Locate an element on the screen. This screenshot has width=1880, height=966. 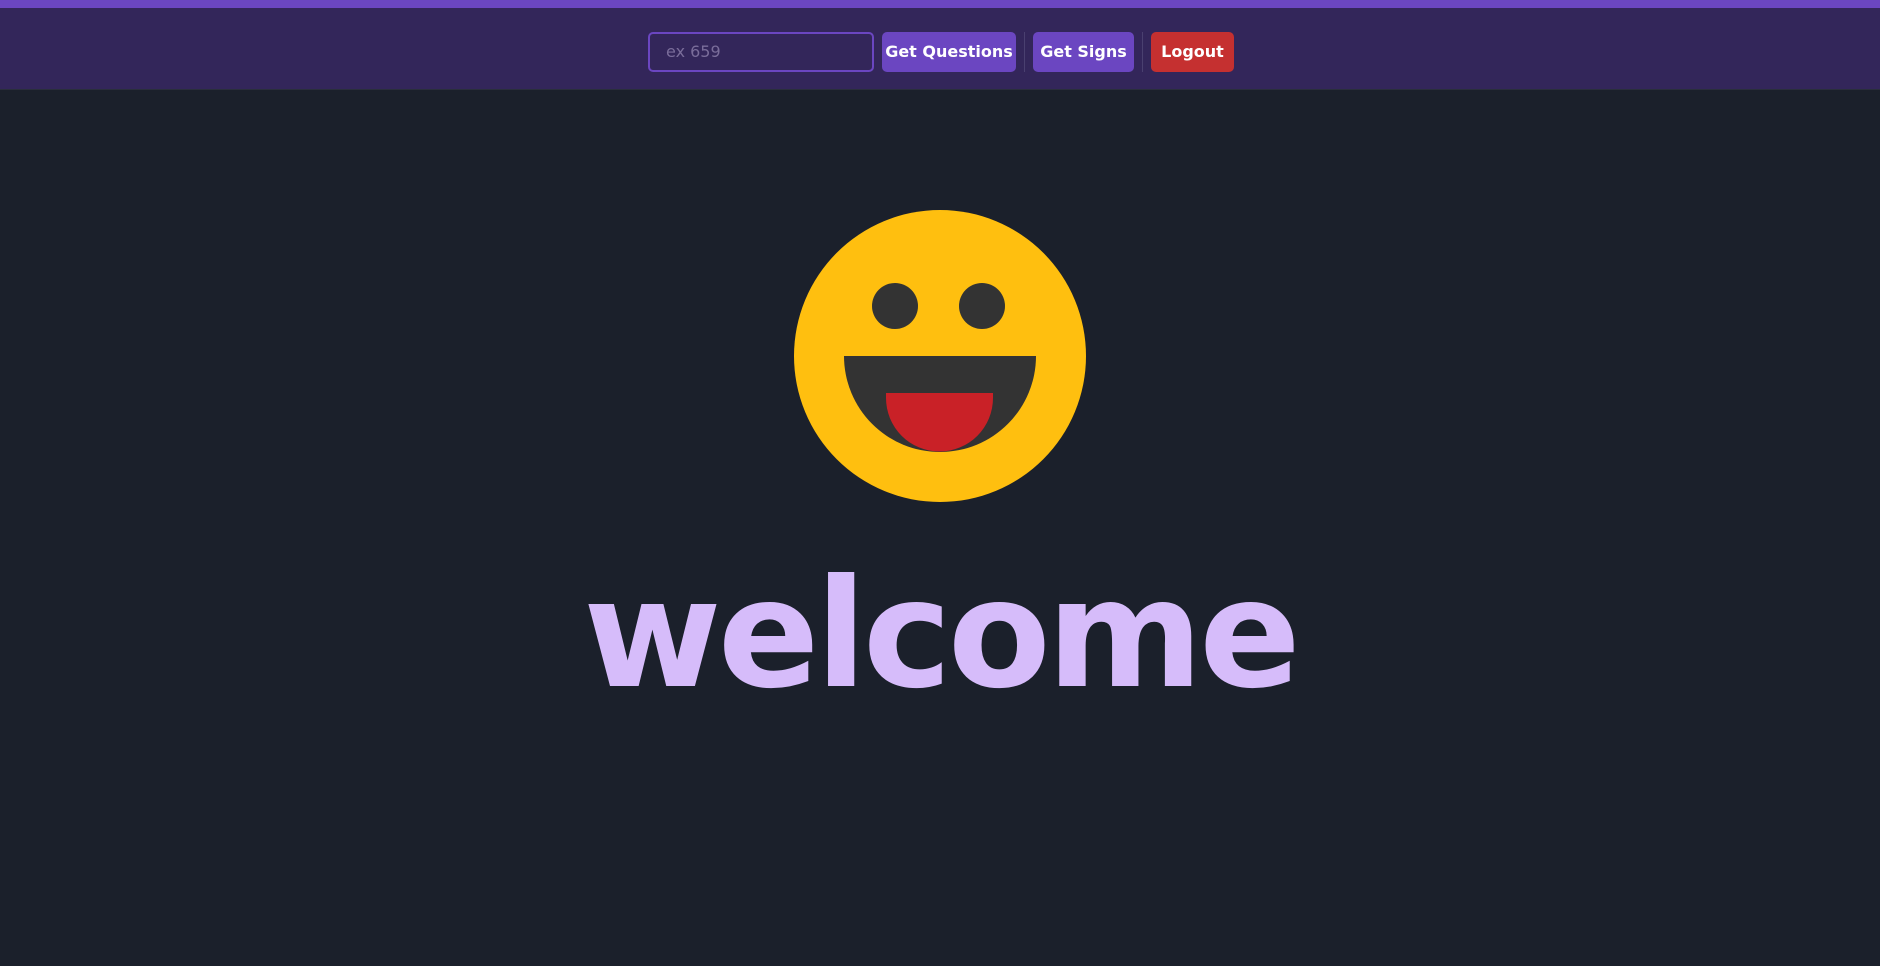
top-navigation-bar: Get Questions Get Signs Logout is located at coordinates (940, 49).